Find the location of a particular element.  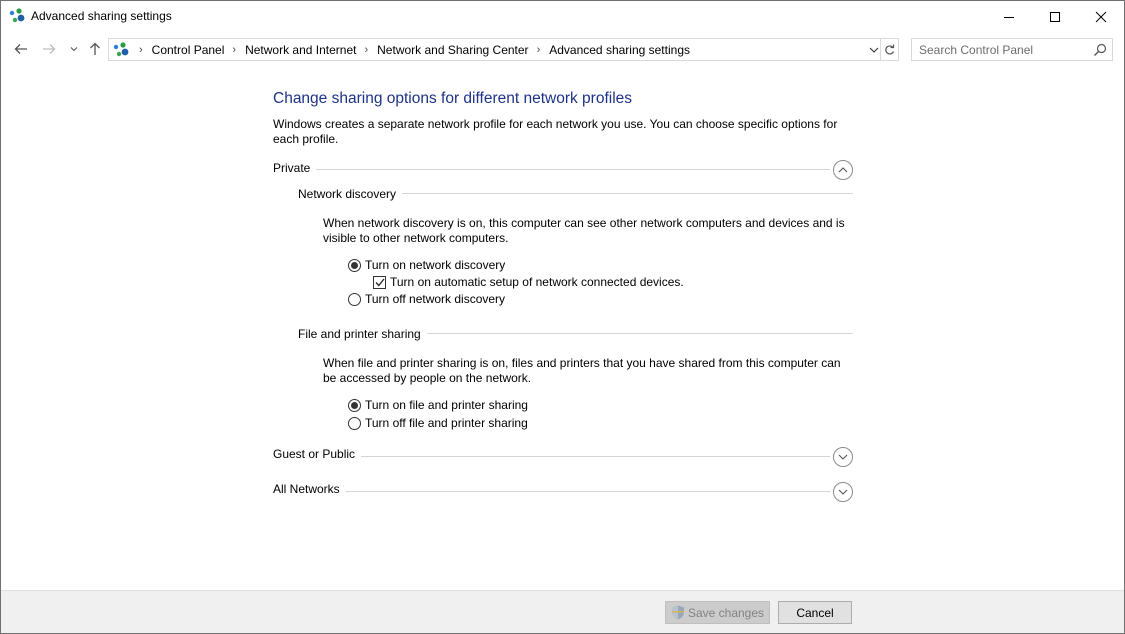

turn-on-network-discovery-radio: Turn on network discovery is located at coordinates (426, 265).